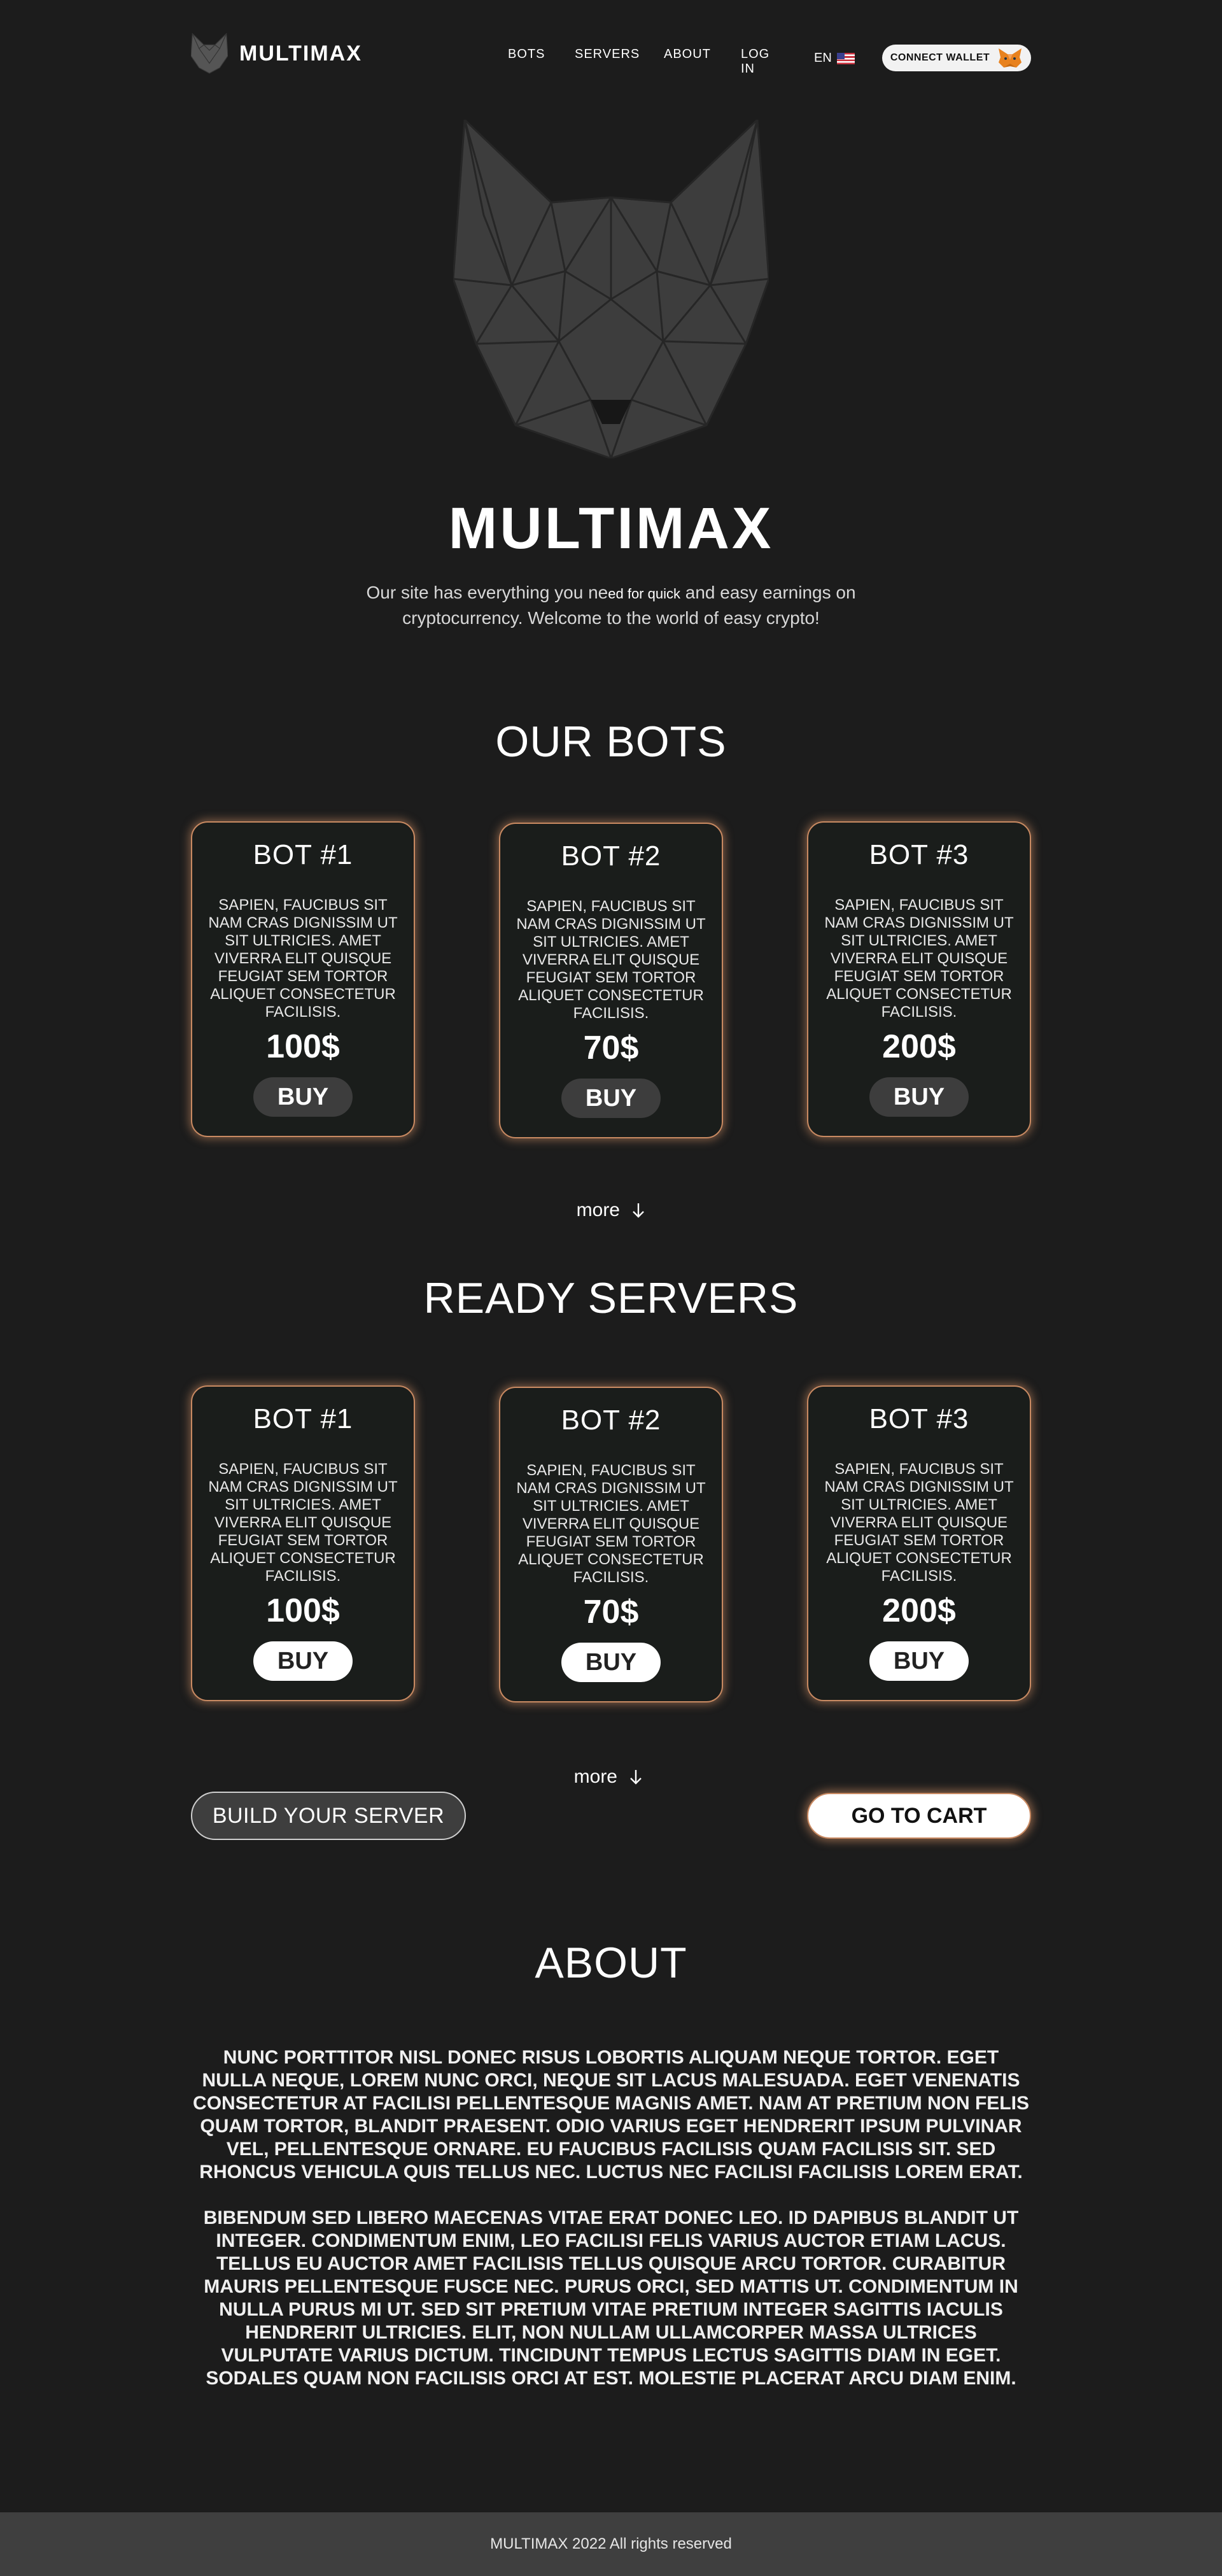 The image size is (1222, 2576). What do you see at coordinates (209, 53) in the screenshot?
I see `cat-head-icon` at bounding box center [209, 53].